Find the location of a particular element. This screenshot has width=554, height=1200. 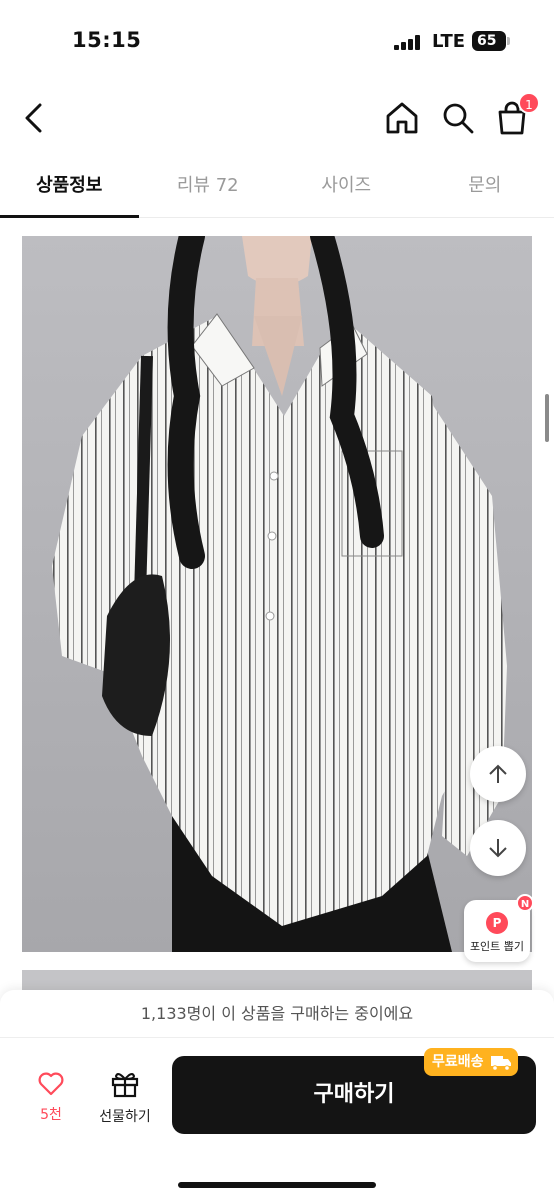

scroll-up-button is located at coordinates (498, 774).